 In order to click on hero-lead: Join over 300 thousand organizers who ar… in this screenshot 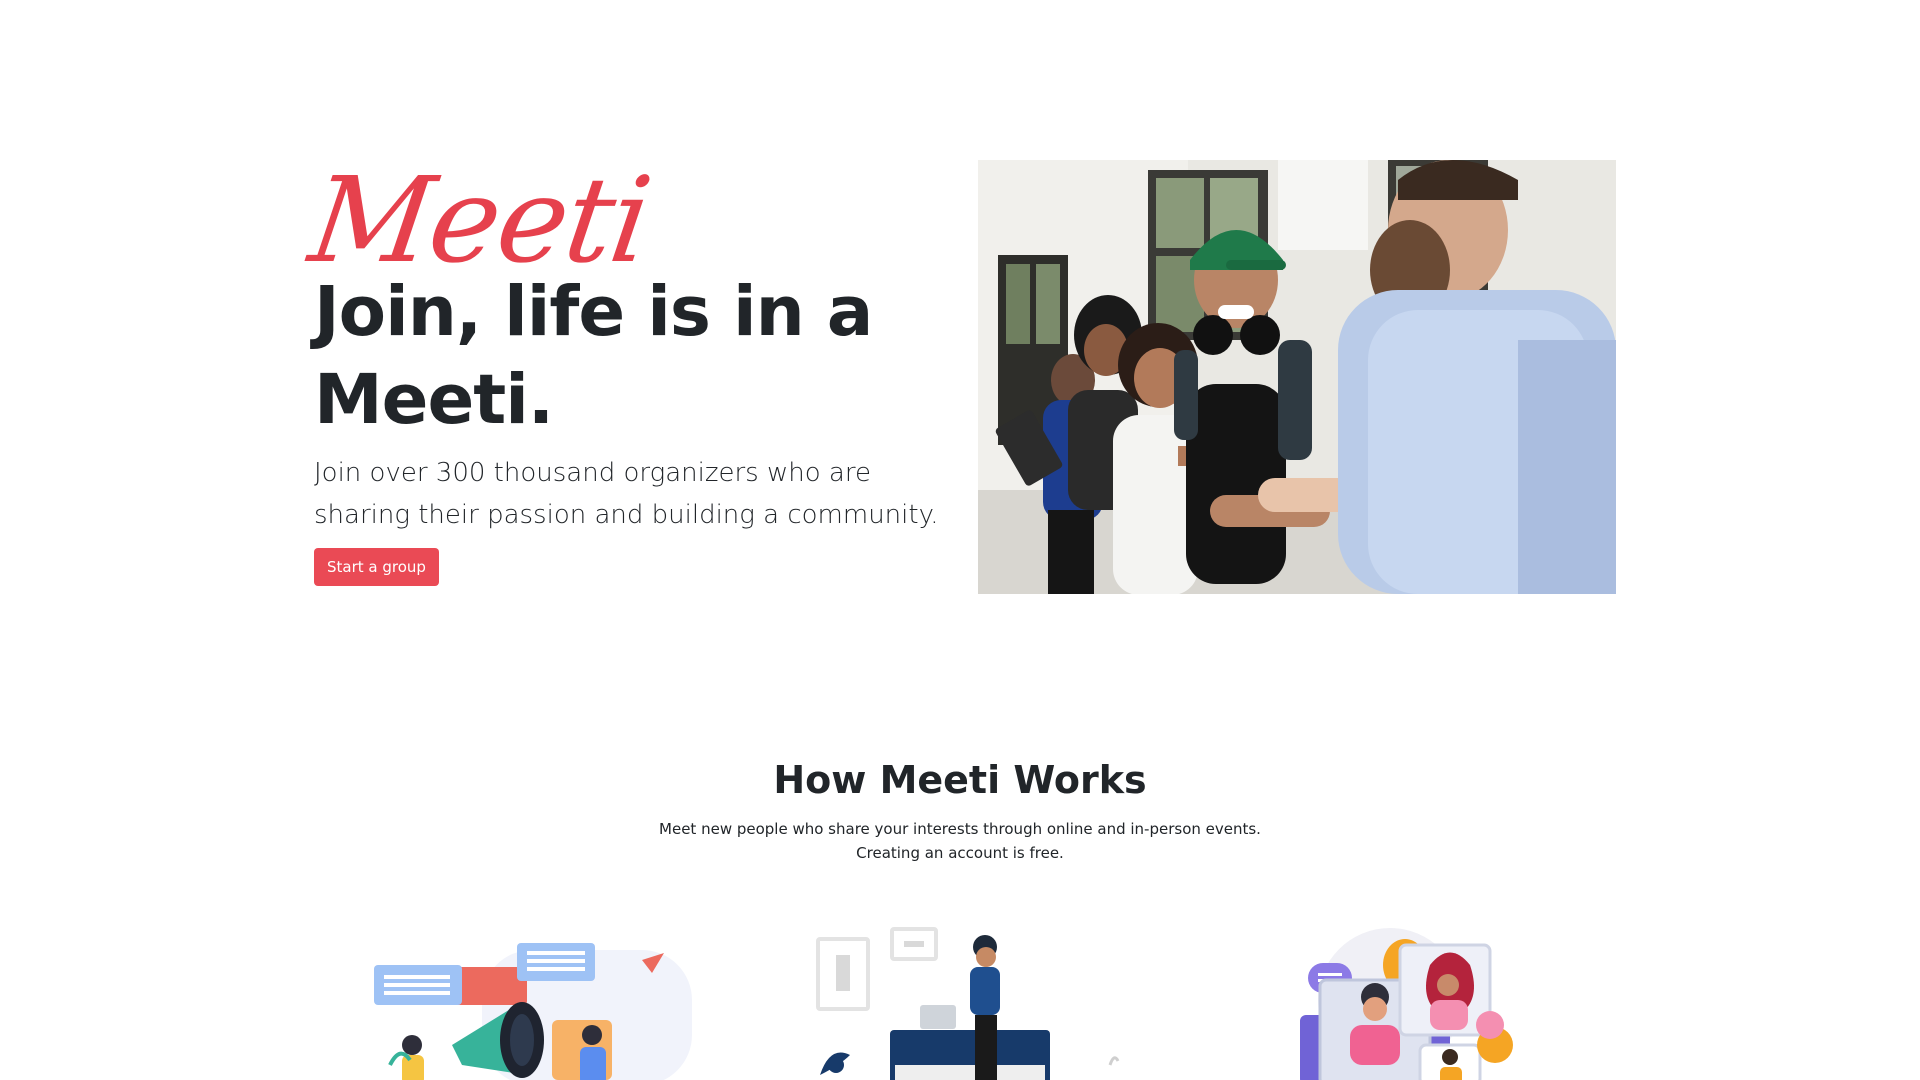, I will do `click(626, 494)`.